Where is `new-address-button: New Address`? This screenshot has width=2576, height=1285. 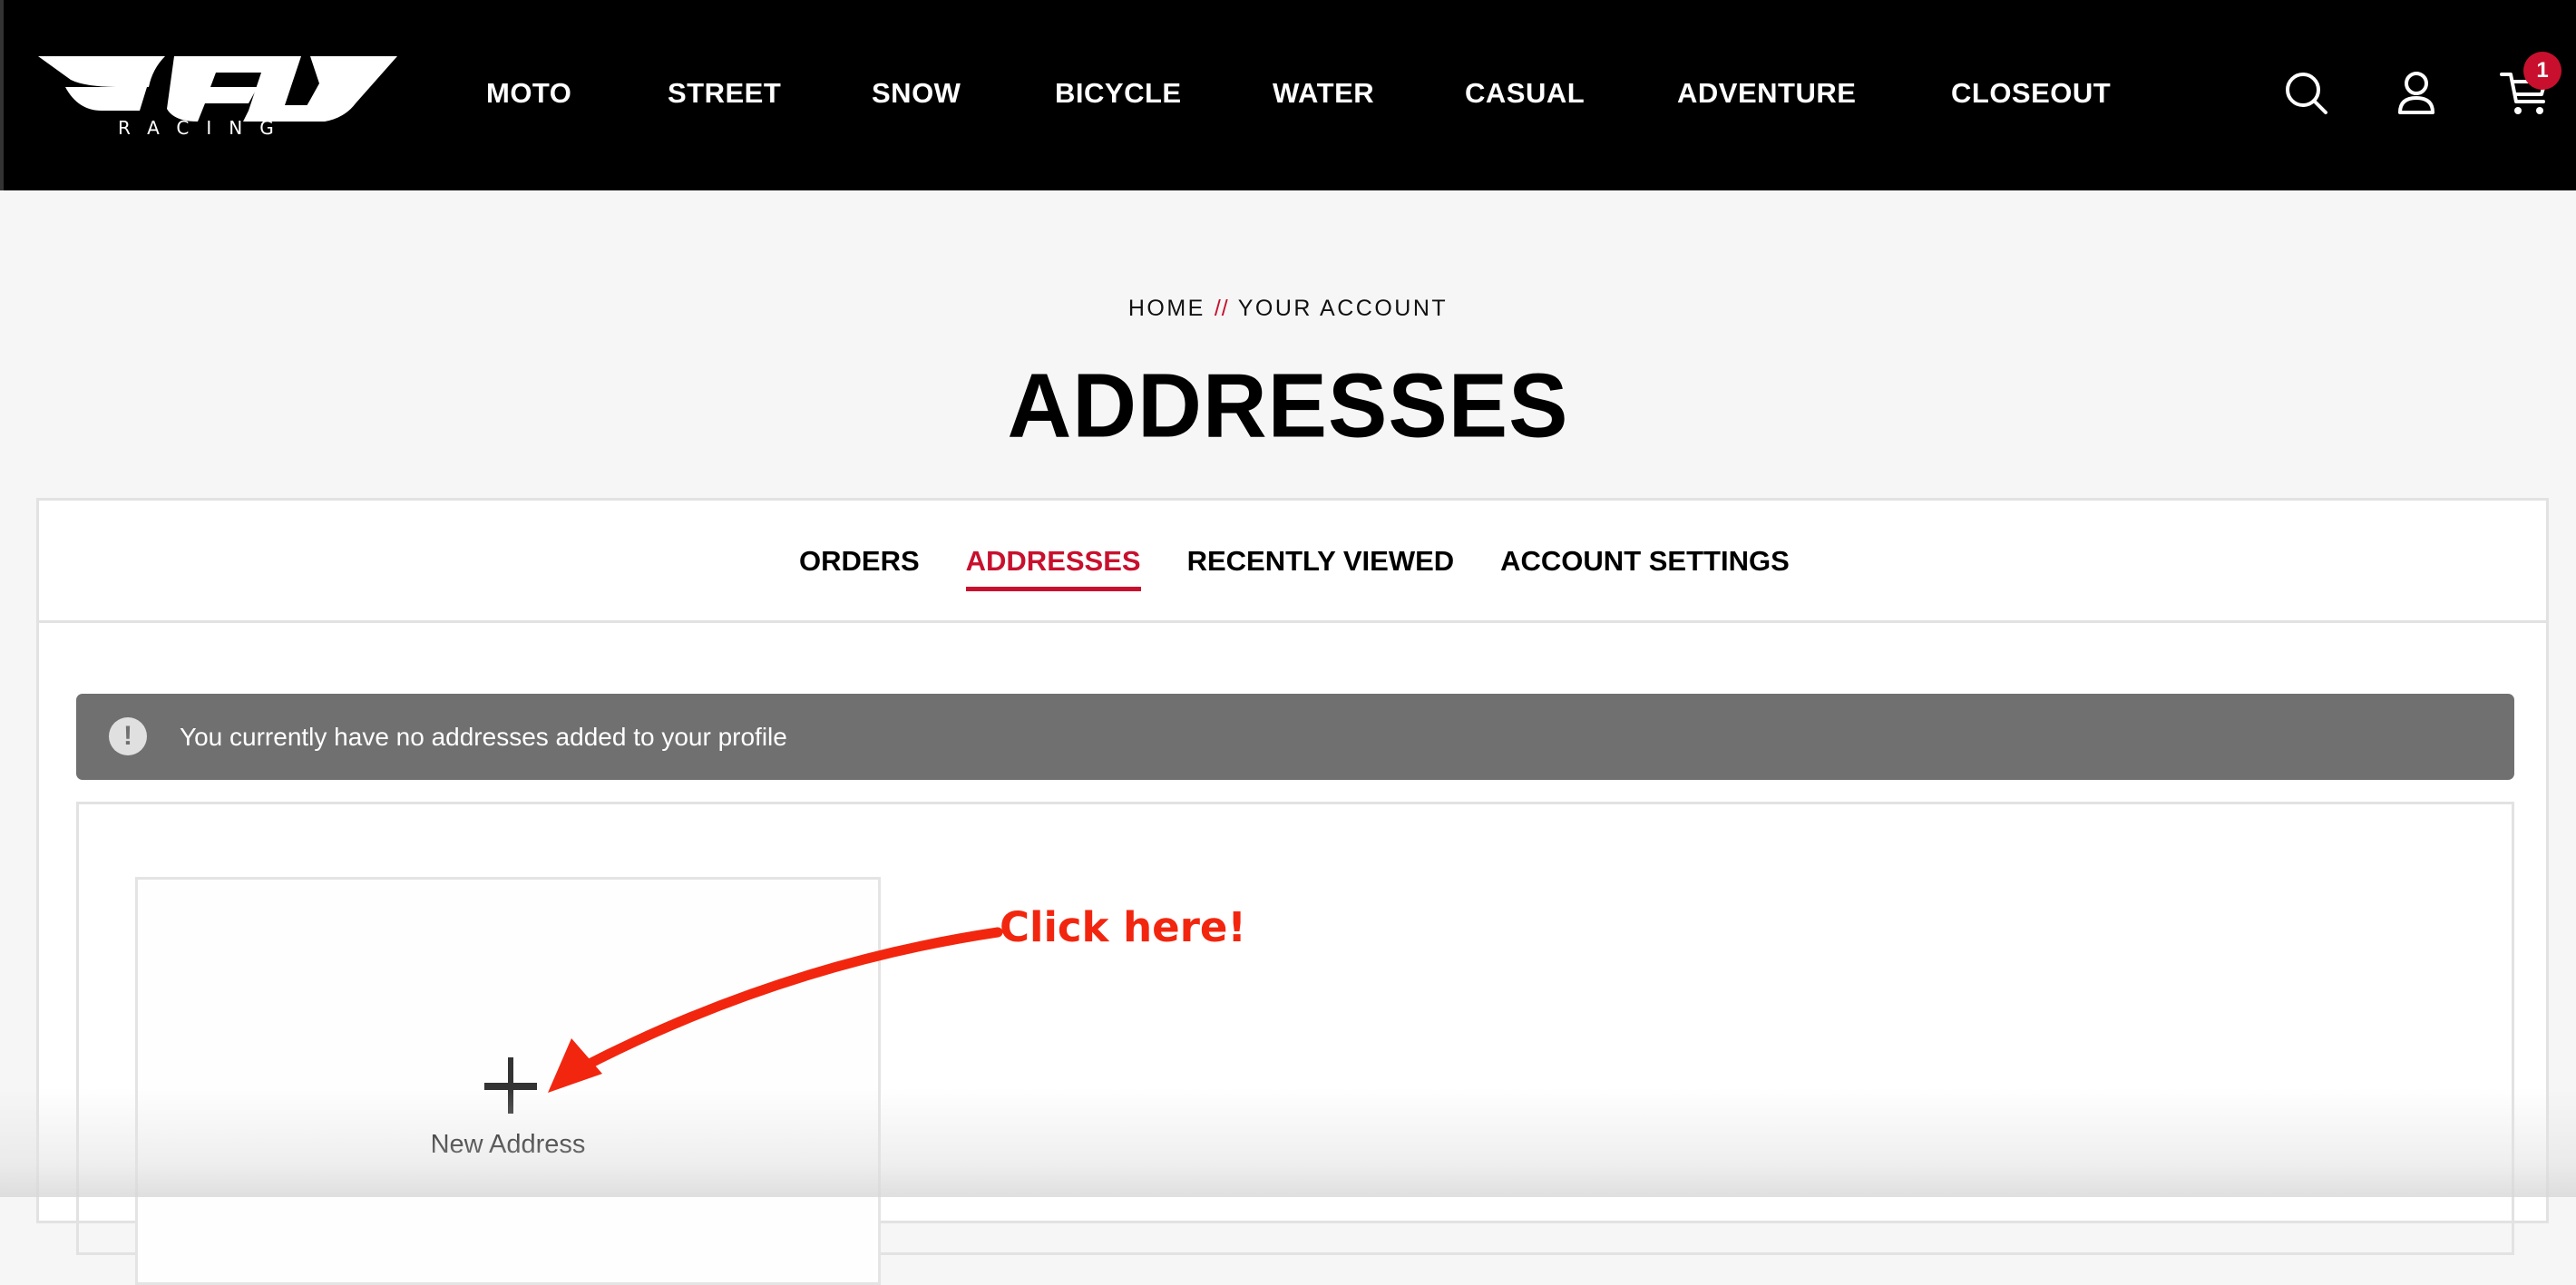 new-address-button: New Address is located at coordinates (508, 1081).